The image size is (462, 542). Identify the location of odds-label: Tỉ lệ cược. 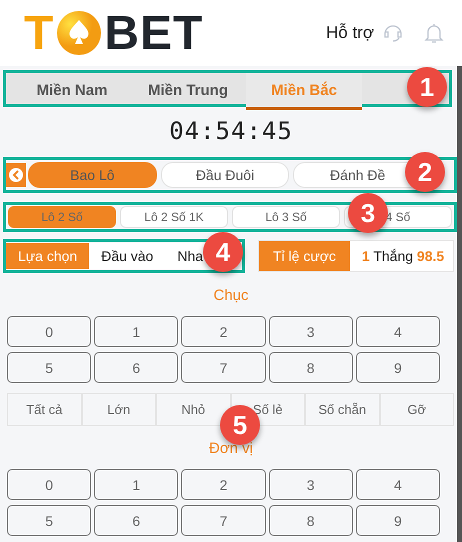
(304, 256).